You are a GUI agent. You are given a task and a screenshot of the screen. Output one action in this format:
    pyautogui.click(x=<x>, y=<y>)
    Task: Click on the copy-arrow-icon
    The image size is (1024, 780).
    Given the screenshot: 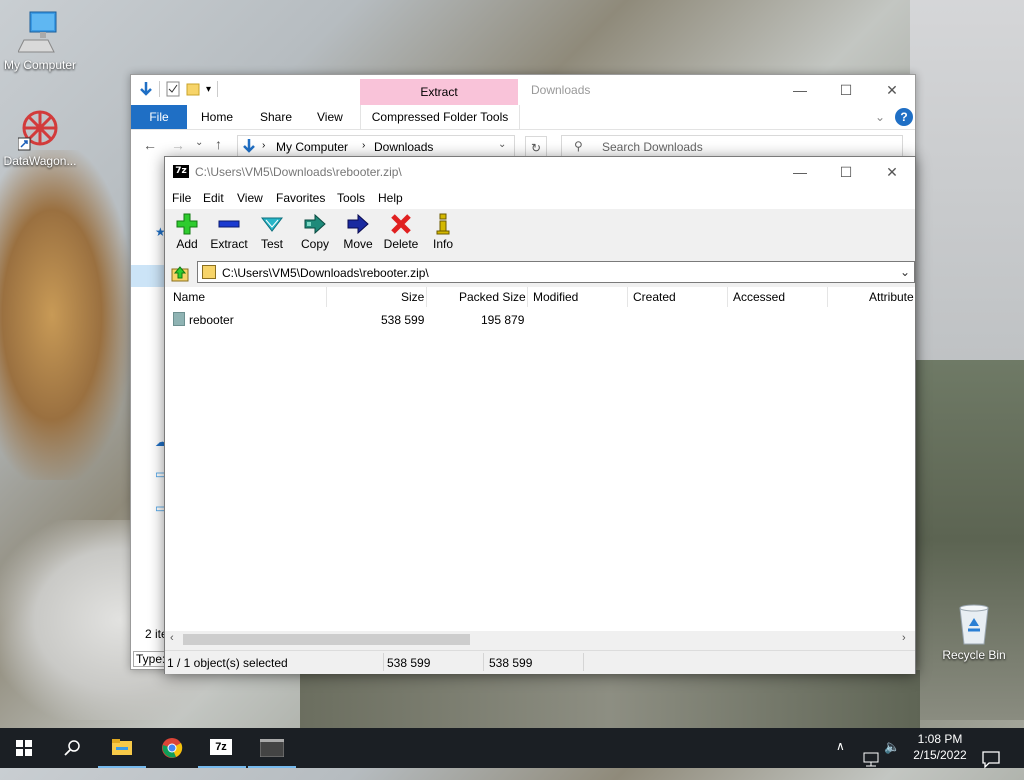 What is the action you would take?
    pyautogui.click(x=315, y=224)
    